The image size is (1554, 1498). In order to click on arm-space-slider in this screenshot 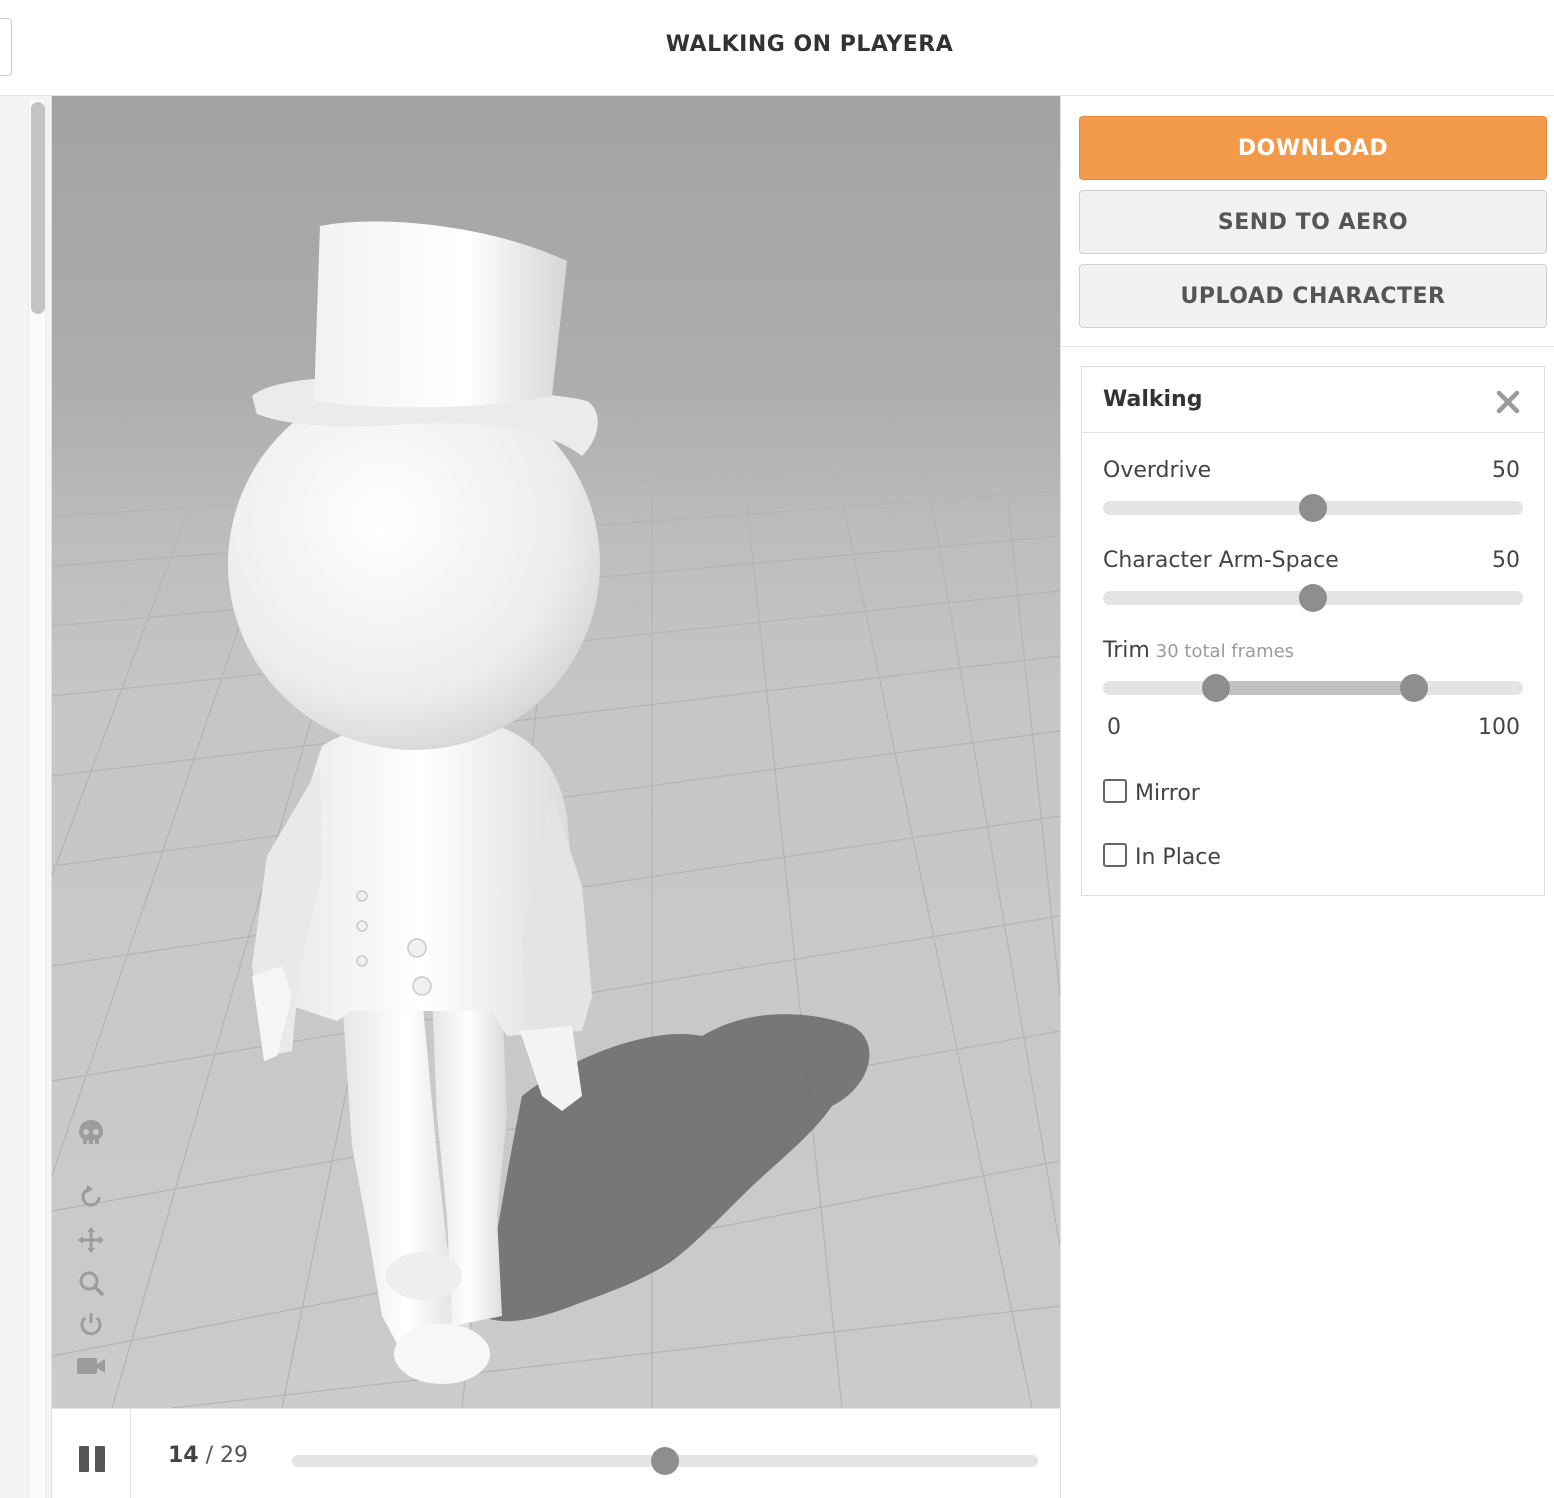, I will do `click(1313, 598)`.